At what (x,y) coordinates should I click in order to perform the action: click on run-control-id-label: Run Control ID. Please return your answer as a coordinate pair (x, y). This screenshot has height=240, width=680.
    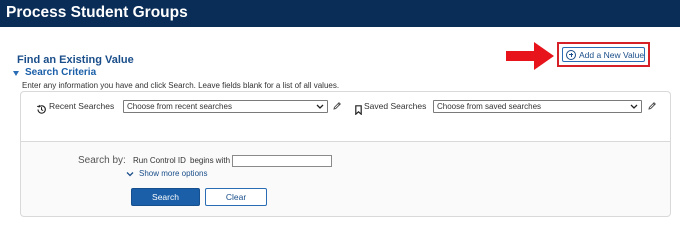
    Looking at the image, I should click on (159, 160).